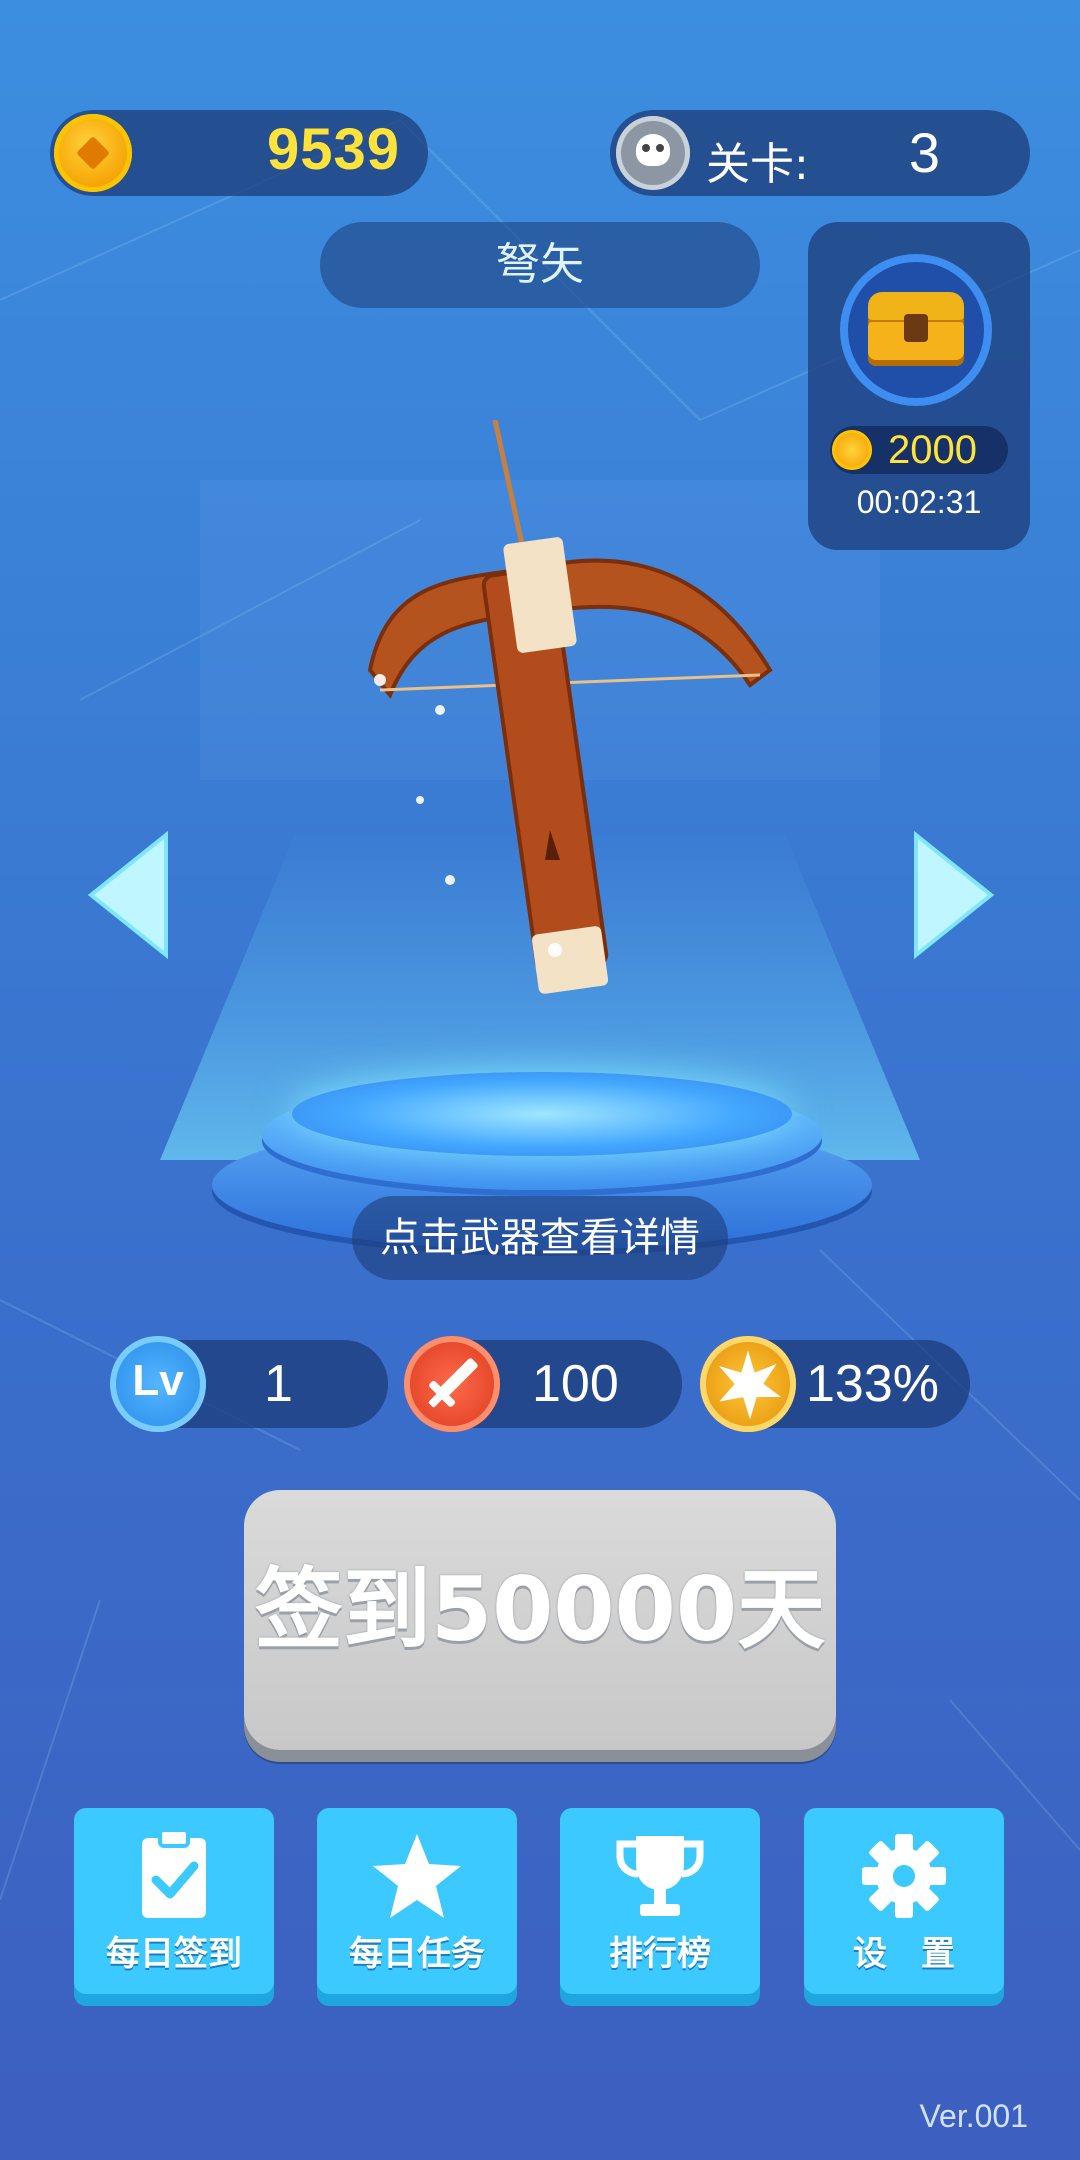 The image size is (1080, 2160). Describe the element at coordinates (919, 502) in the screenshot. I see `chest-timer: 00:02:31` at that location.